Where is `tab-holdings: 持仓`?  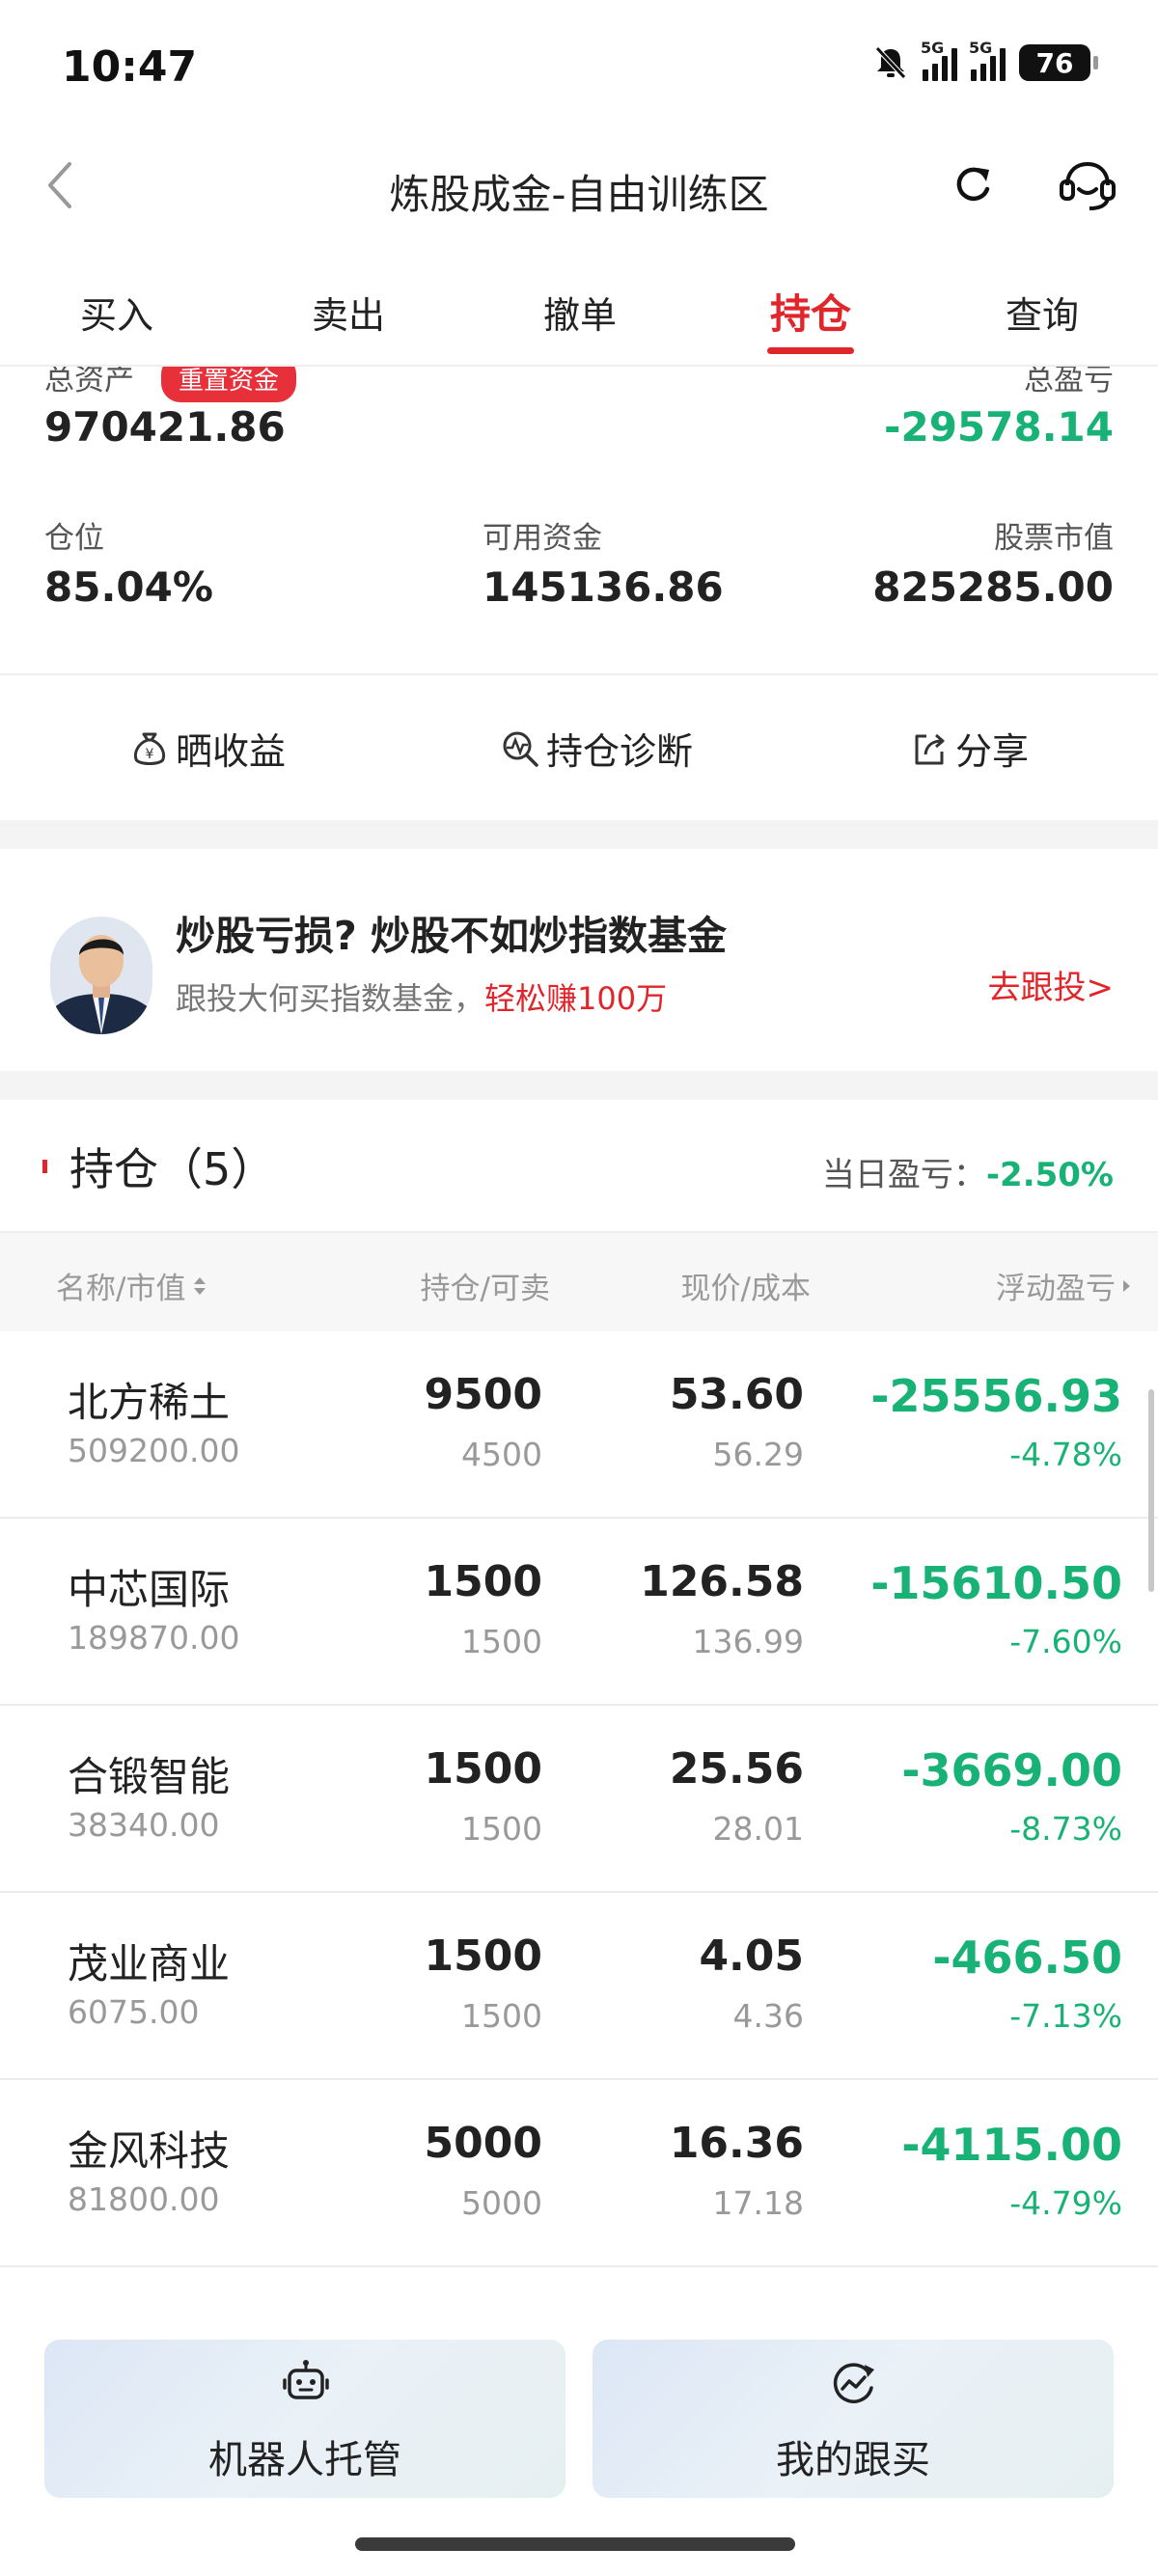
tab-holdings: 持仓 is located at coordinates (810, 312).